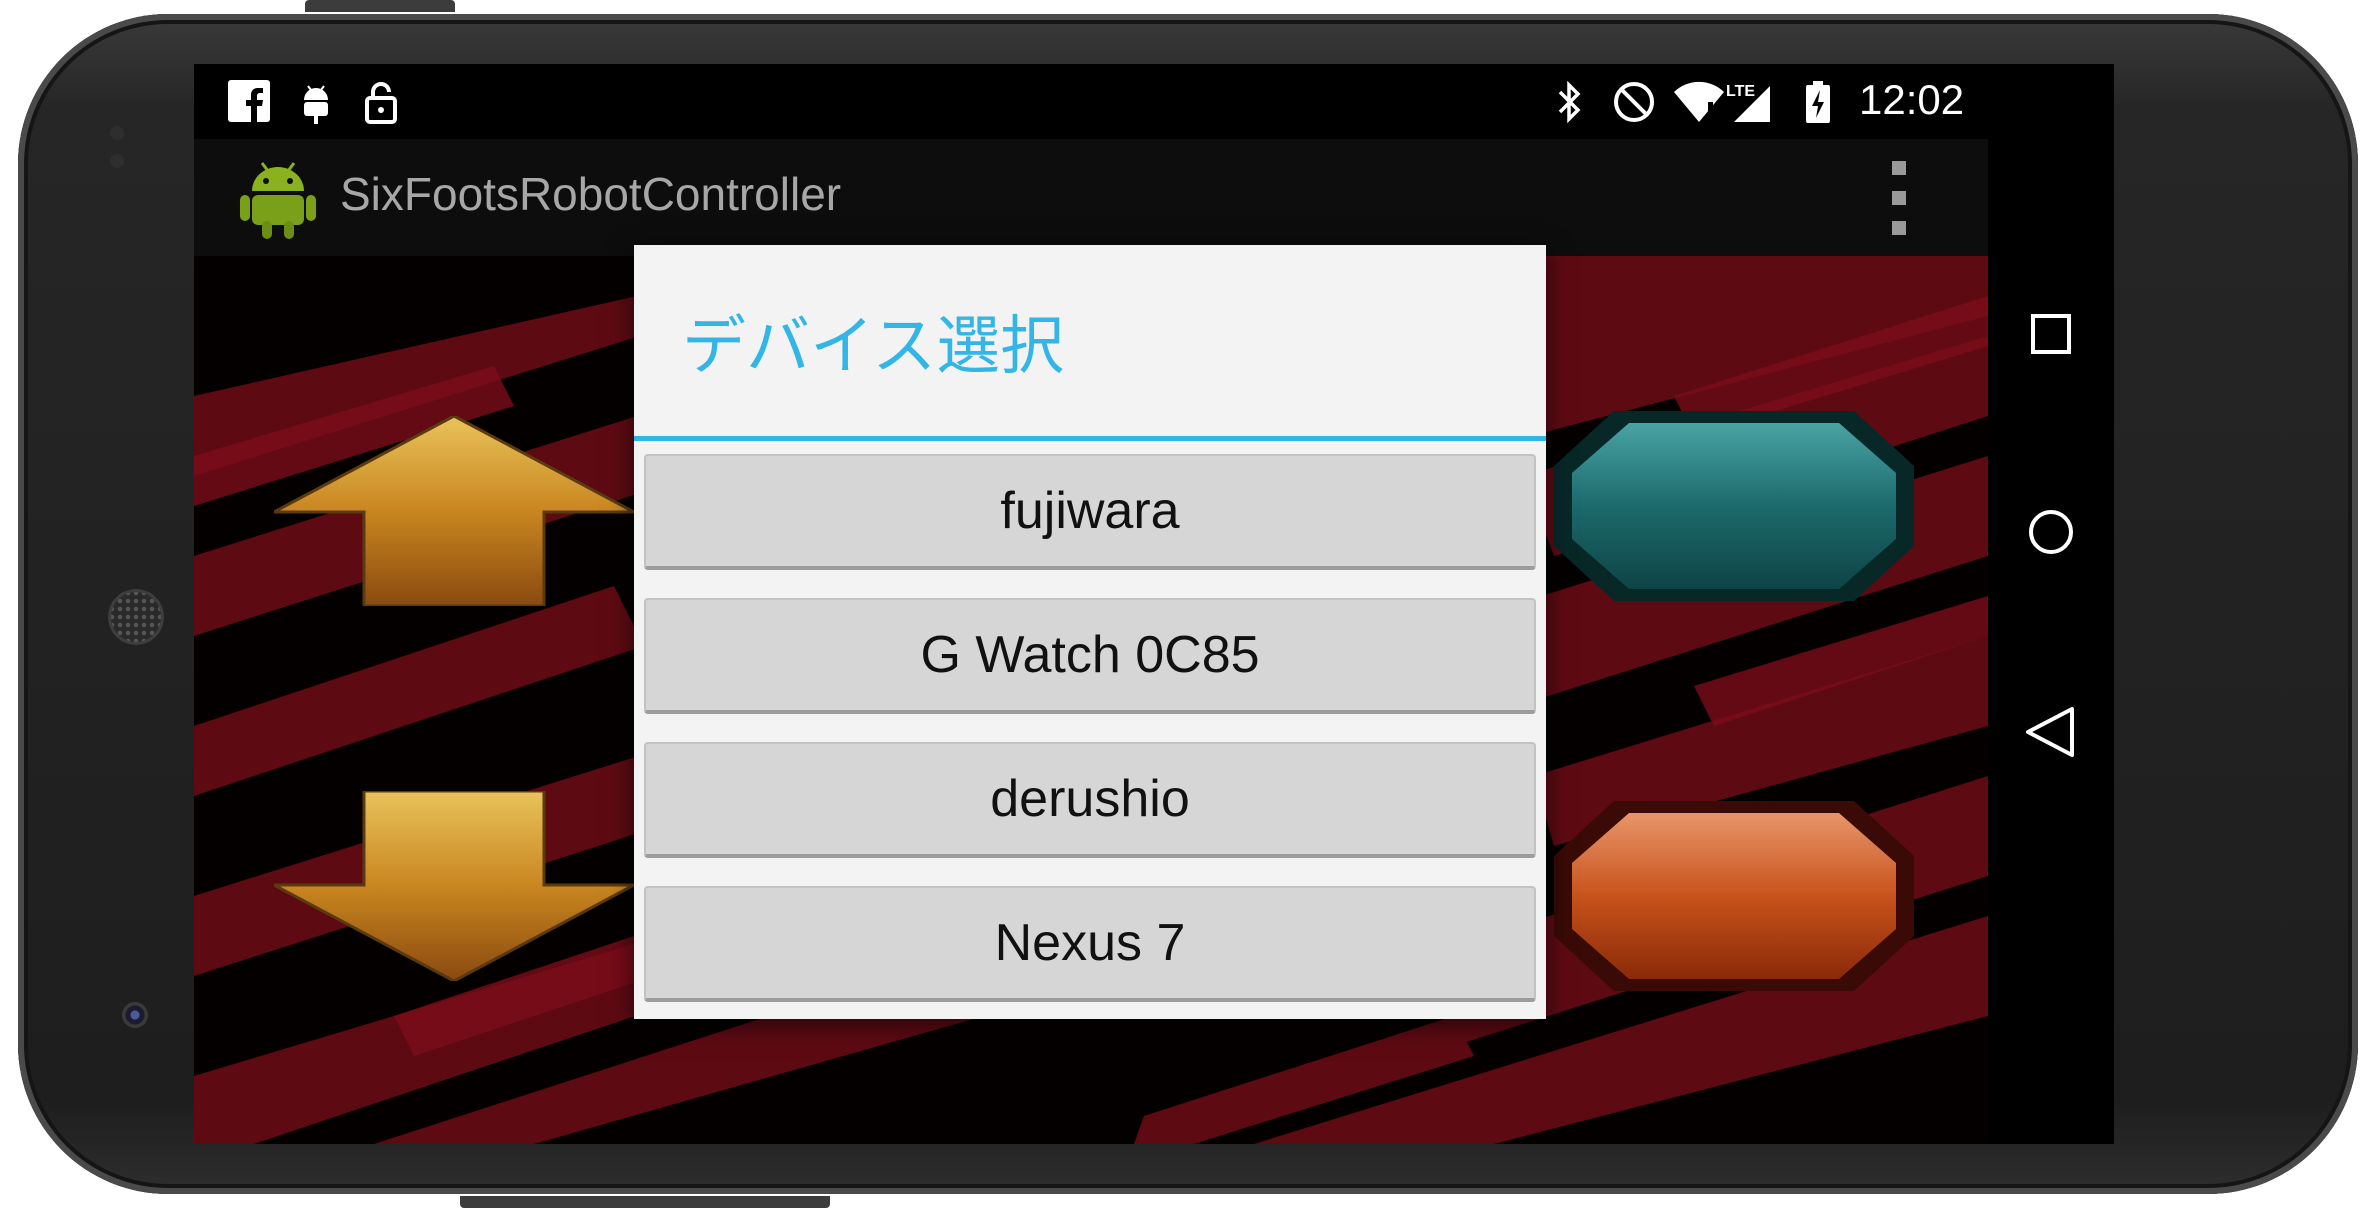 The image size is (2375, 1209). What do you see at coordinates (117, 133) in the screenshot?
I see `proximity-sensor` at bounding box center [117, 133].